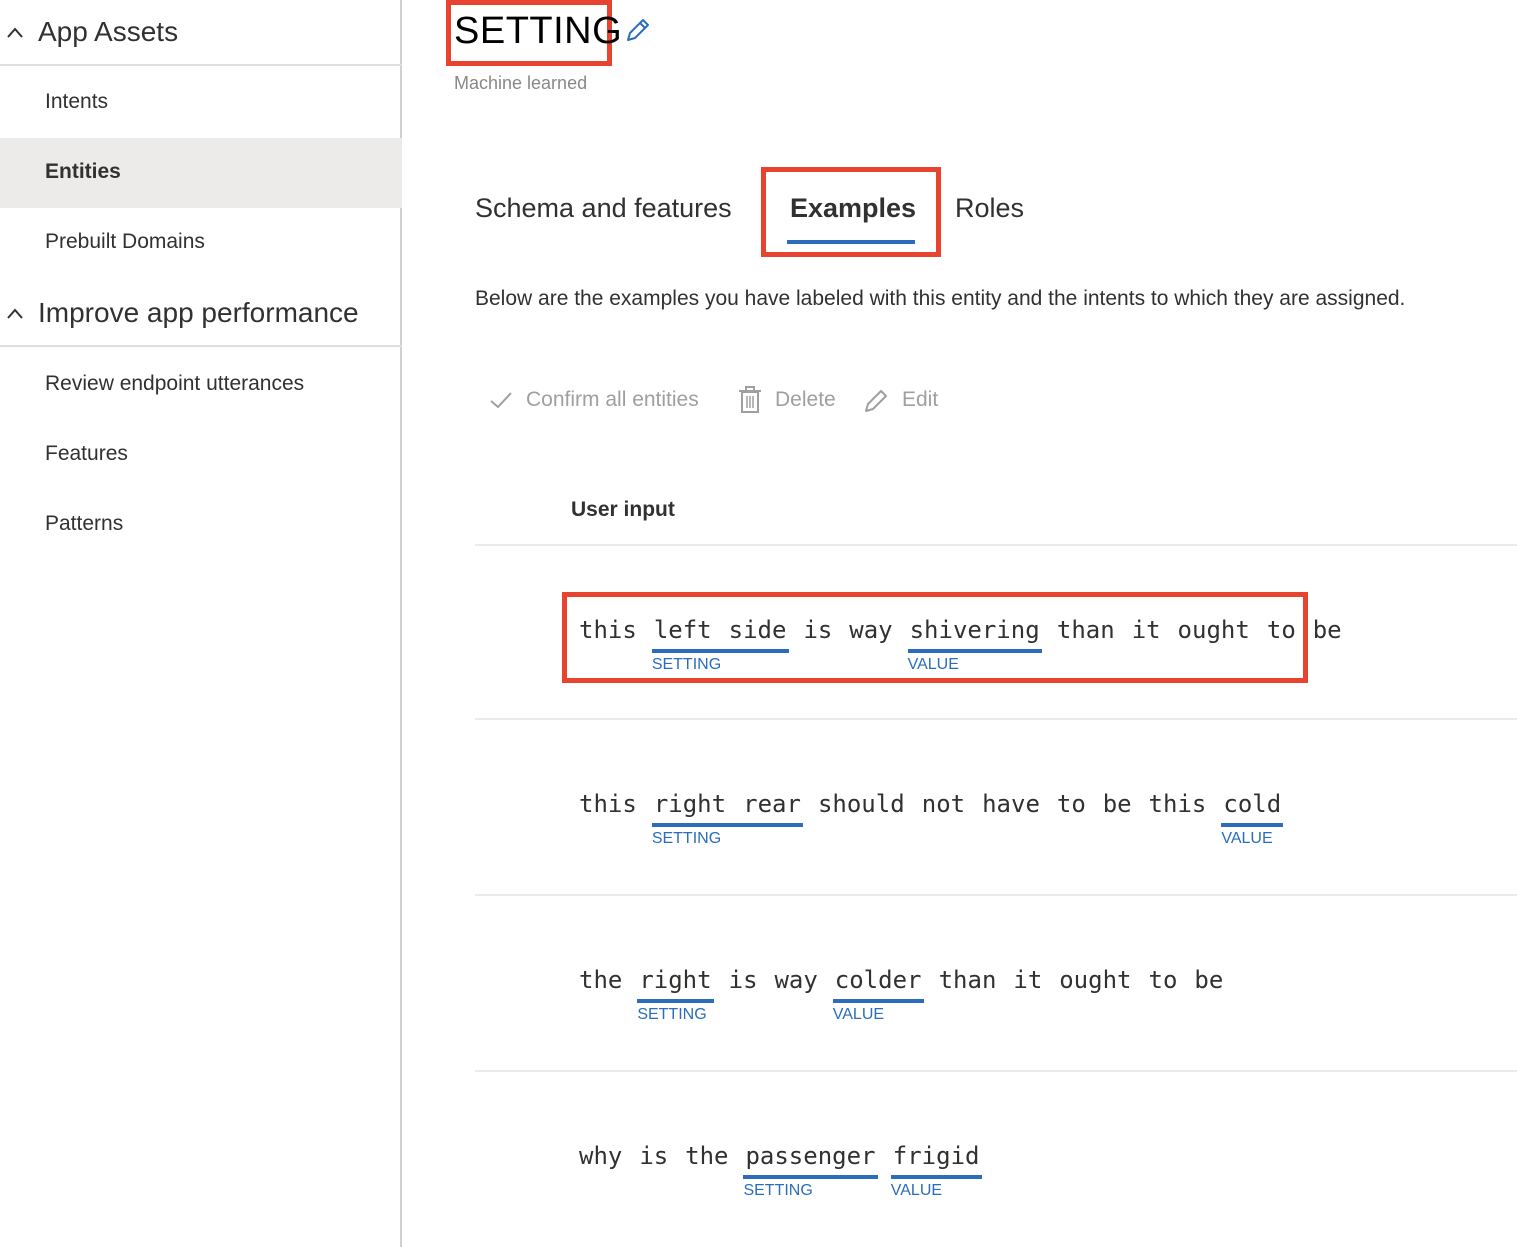 This screenshot has height=1247, width=1517. I want to click on sidebar-item-label: Intents, so click(77, 101).